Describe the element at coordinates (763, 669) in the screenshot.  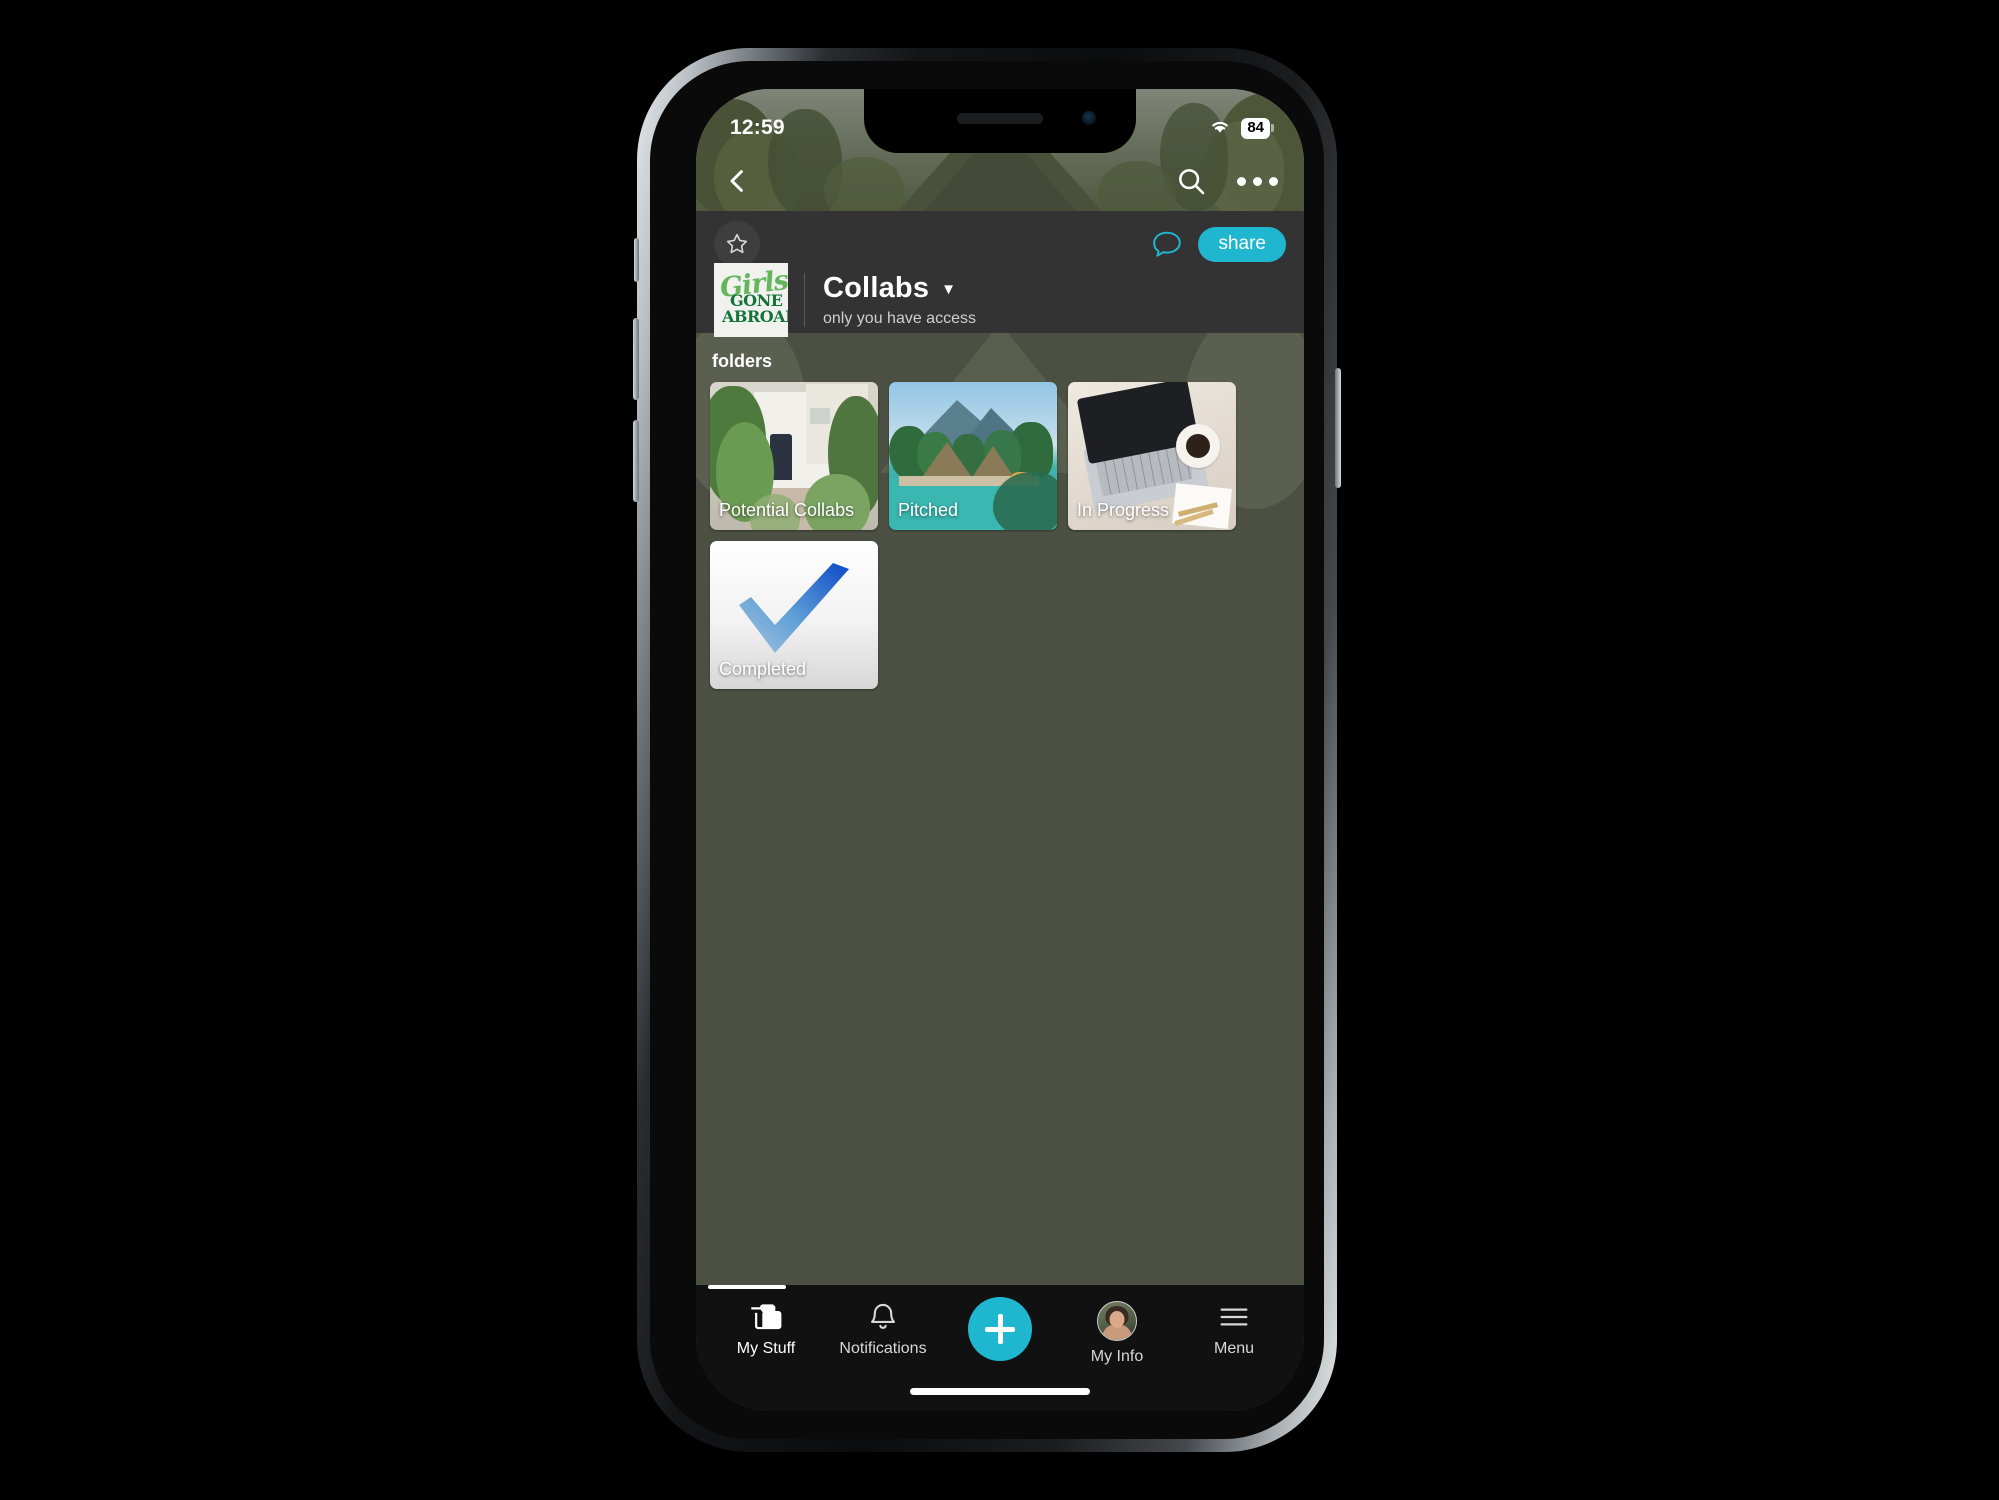
I see `folder-label: Completed` at that location.